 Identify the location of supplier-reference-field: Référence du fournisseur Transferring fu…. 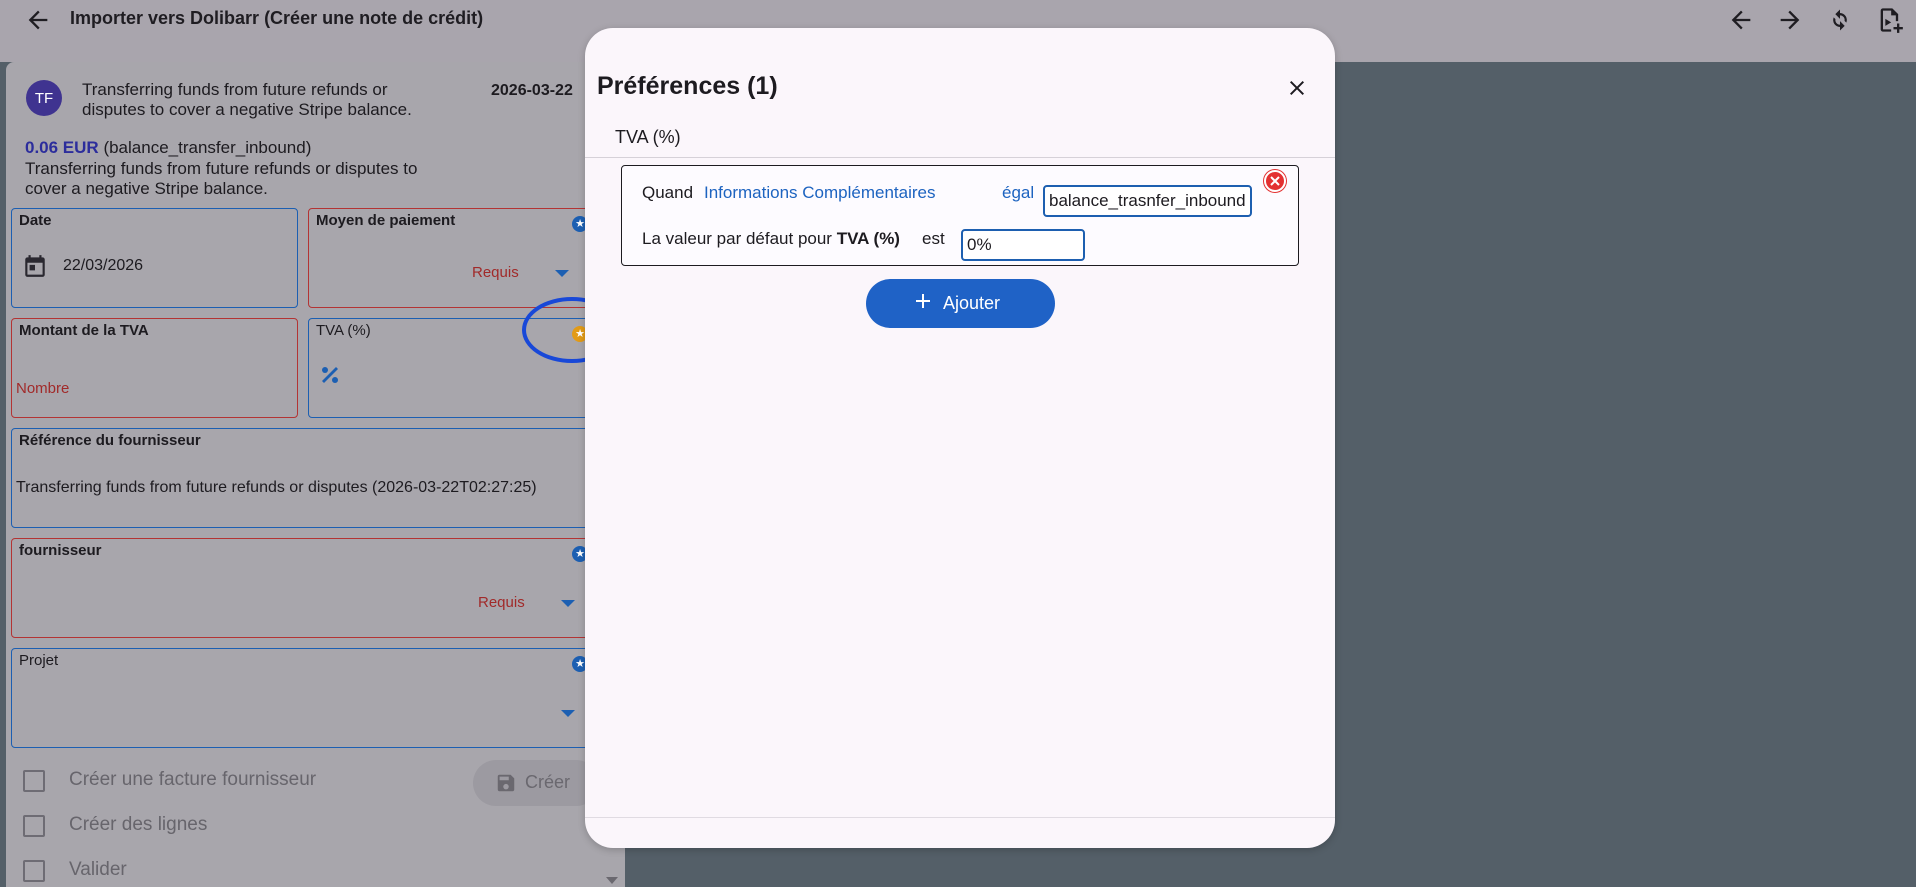
(305, 478).